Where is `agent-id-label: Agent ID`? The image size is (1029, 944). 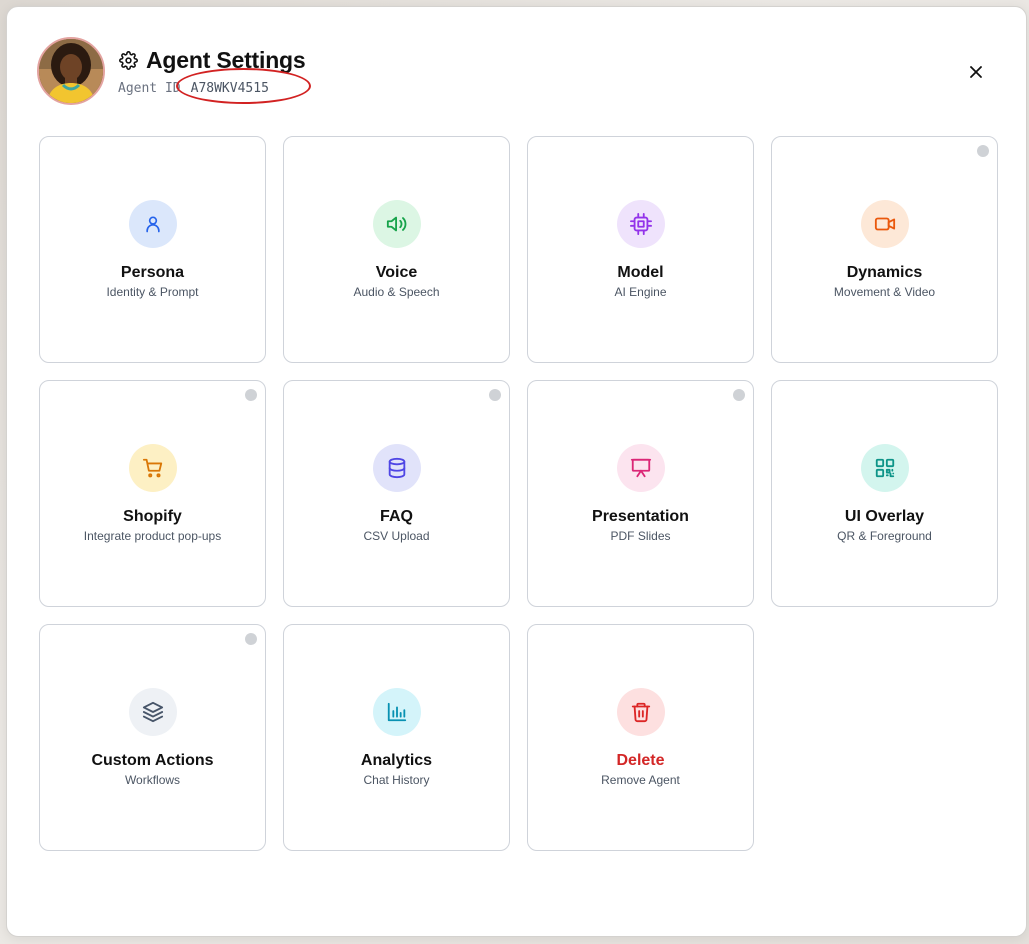 agent-id-label: Agent ID is located at coordinates (149, 88).